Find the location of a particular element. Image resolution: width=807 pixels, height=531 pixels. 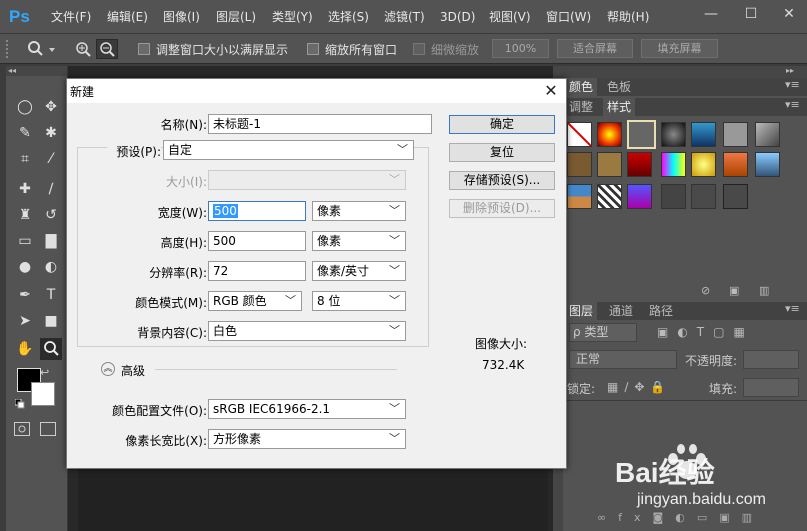

bit-depth-select: 8 位 ﹀ is located at coordinates (359, 301).